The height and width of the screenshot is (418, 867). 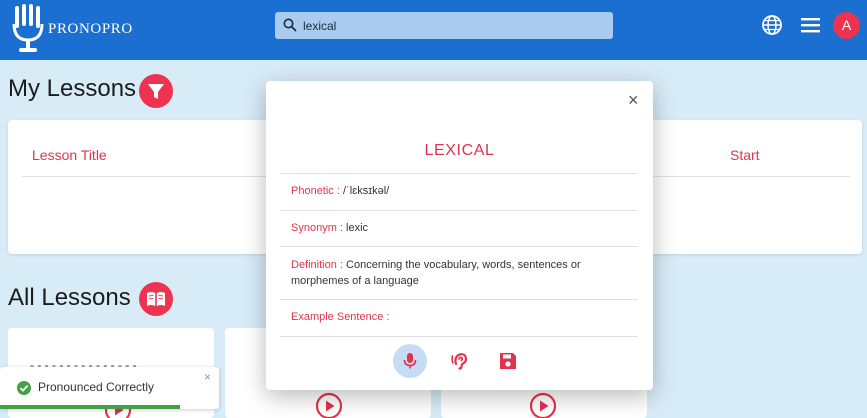 I want to click on microphone-icon, so click(x=410, y=361).